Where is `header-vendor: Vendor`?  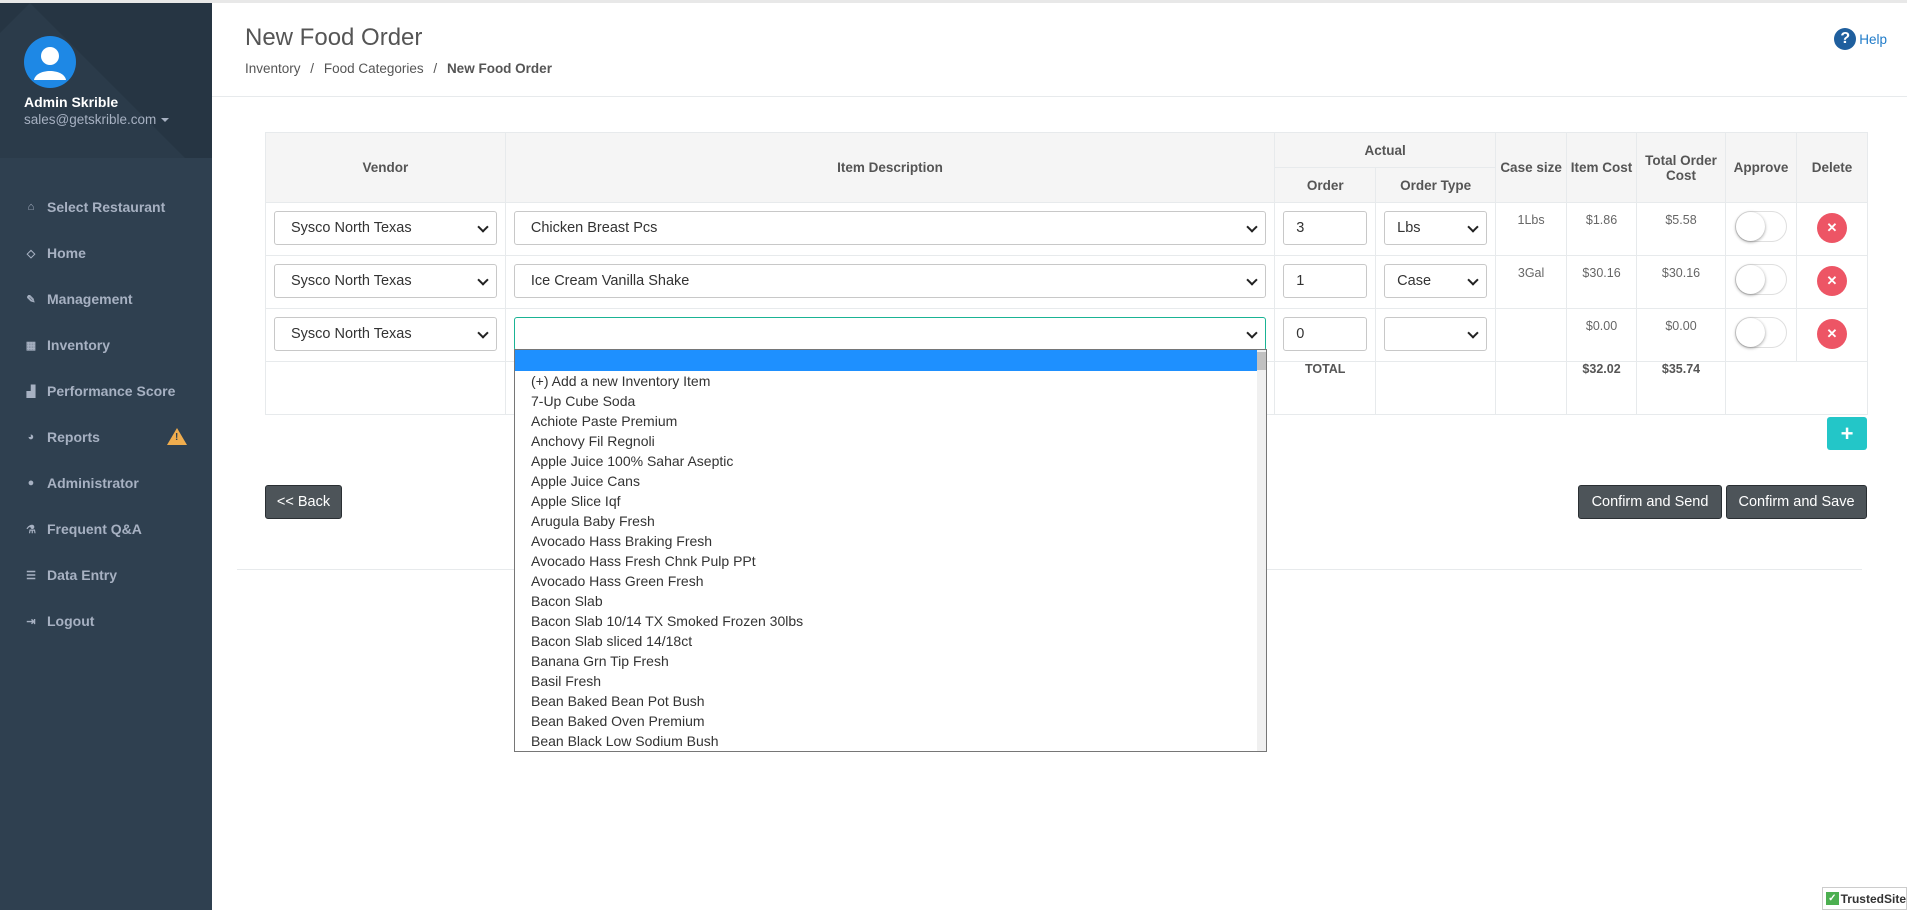
header-vendor: Vendor is located at coordinates (385, 167).